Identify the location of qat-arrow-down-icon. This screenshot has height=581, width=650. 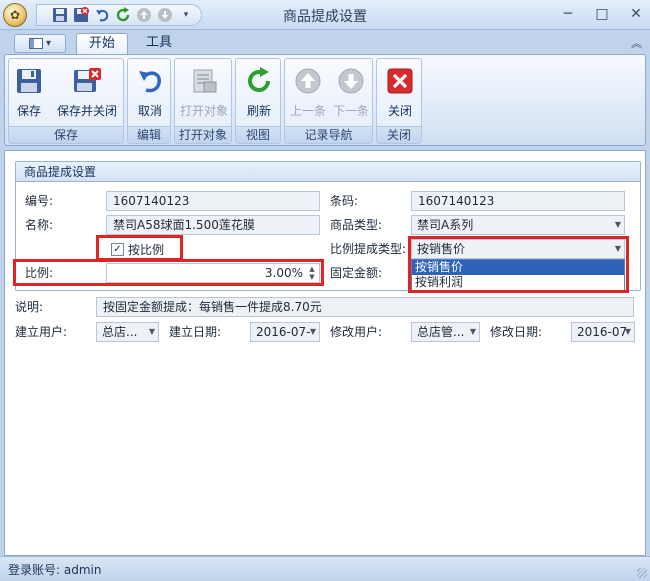
(165, 15).